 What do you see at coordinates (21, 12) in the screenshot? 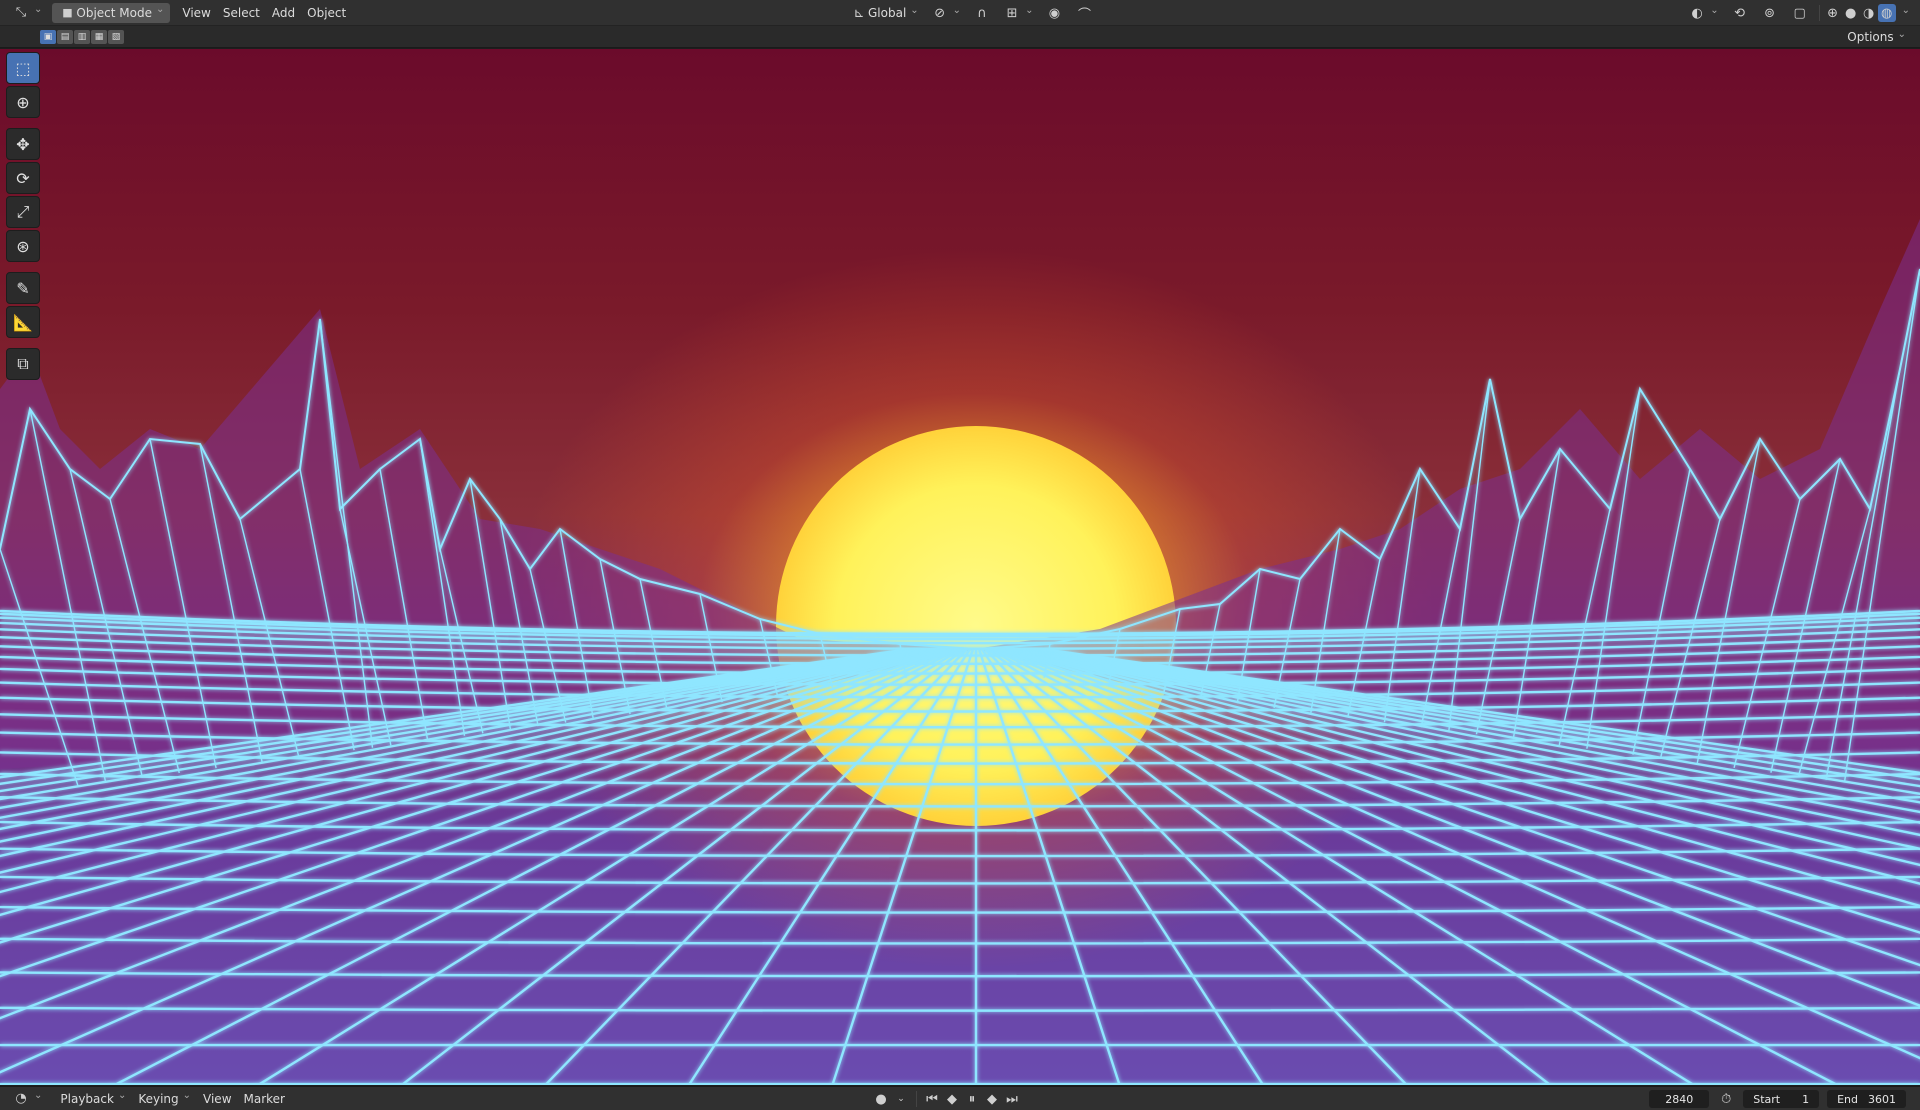
I see `axis-icon: ⤡` at bounding box center [21, 12].